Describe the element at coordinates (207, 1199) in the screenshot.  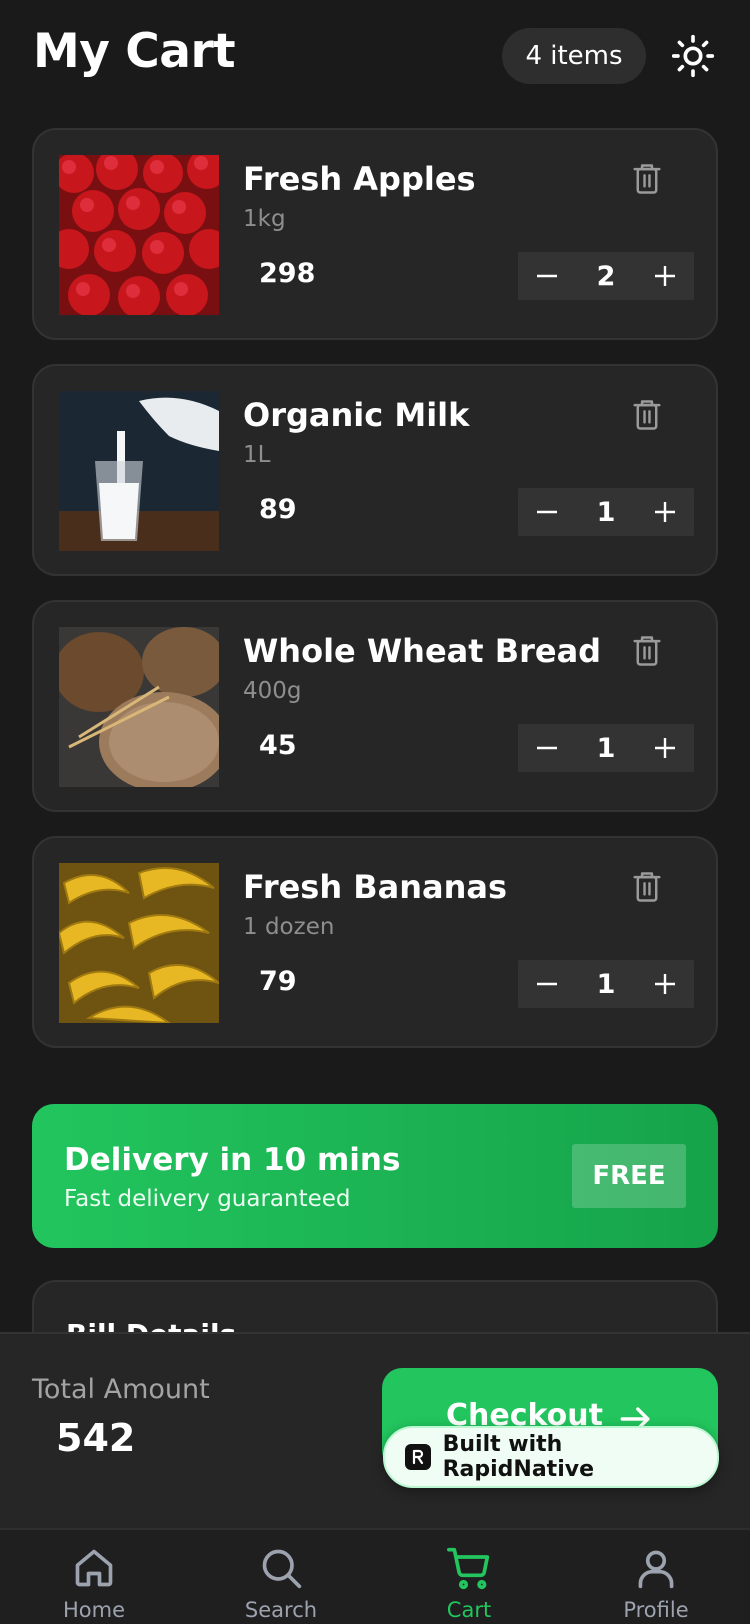
I see `delivery-subtitle: Fast delivery guaranteed` at that location.